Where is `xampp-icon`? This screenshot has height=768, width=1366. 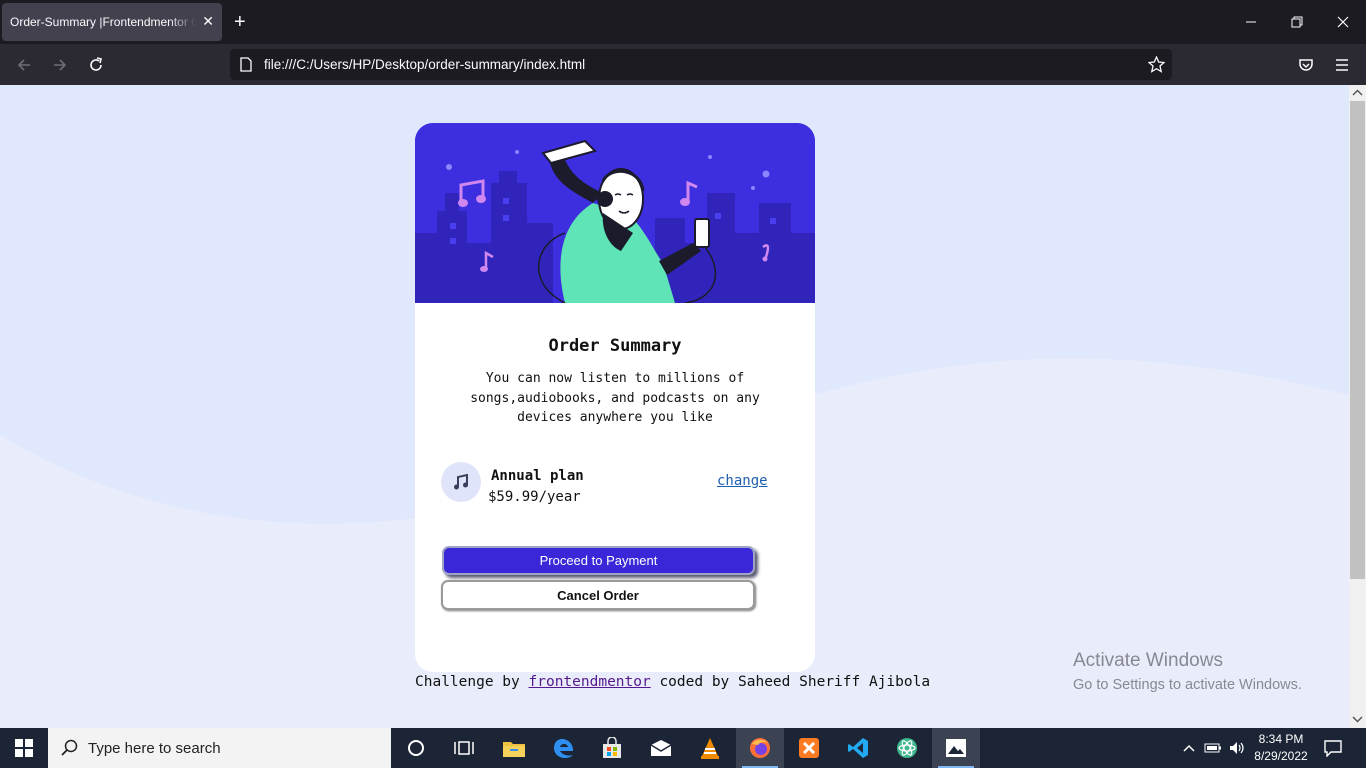 xampp-icon is located at coordinates (809, 748).